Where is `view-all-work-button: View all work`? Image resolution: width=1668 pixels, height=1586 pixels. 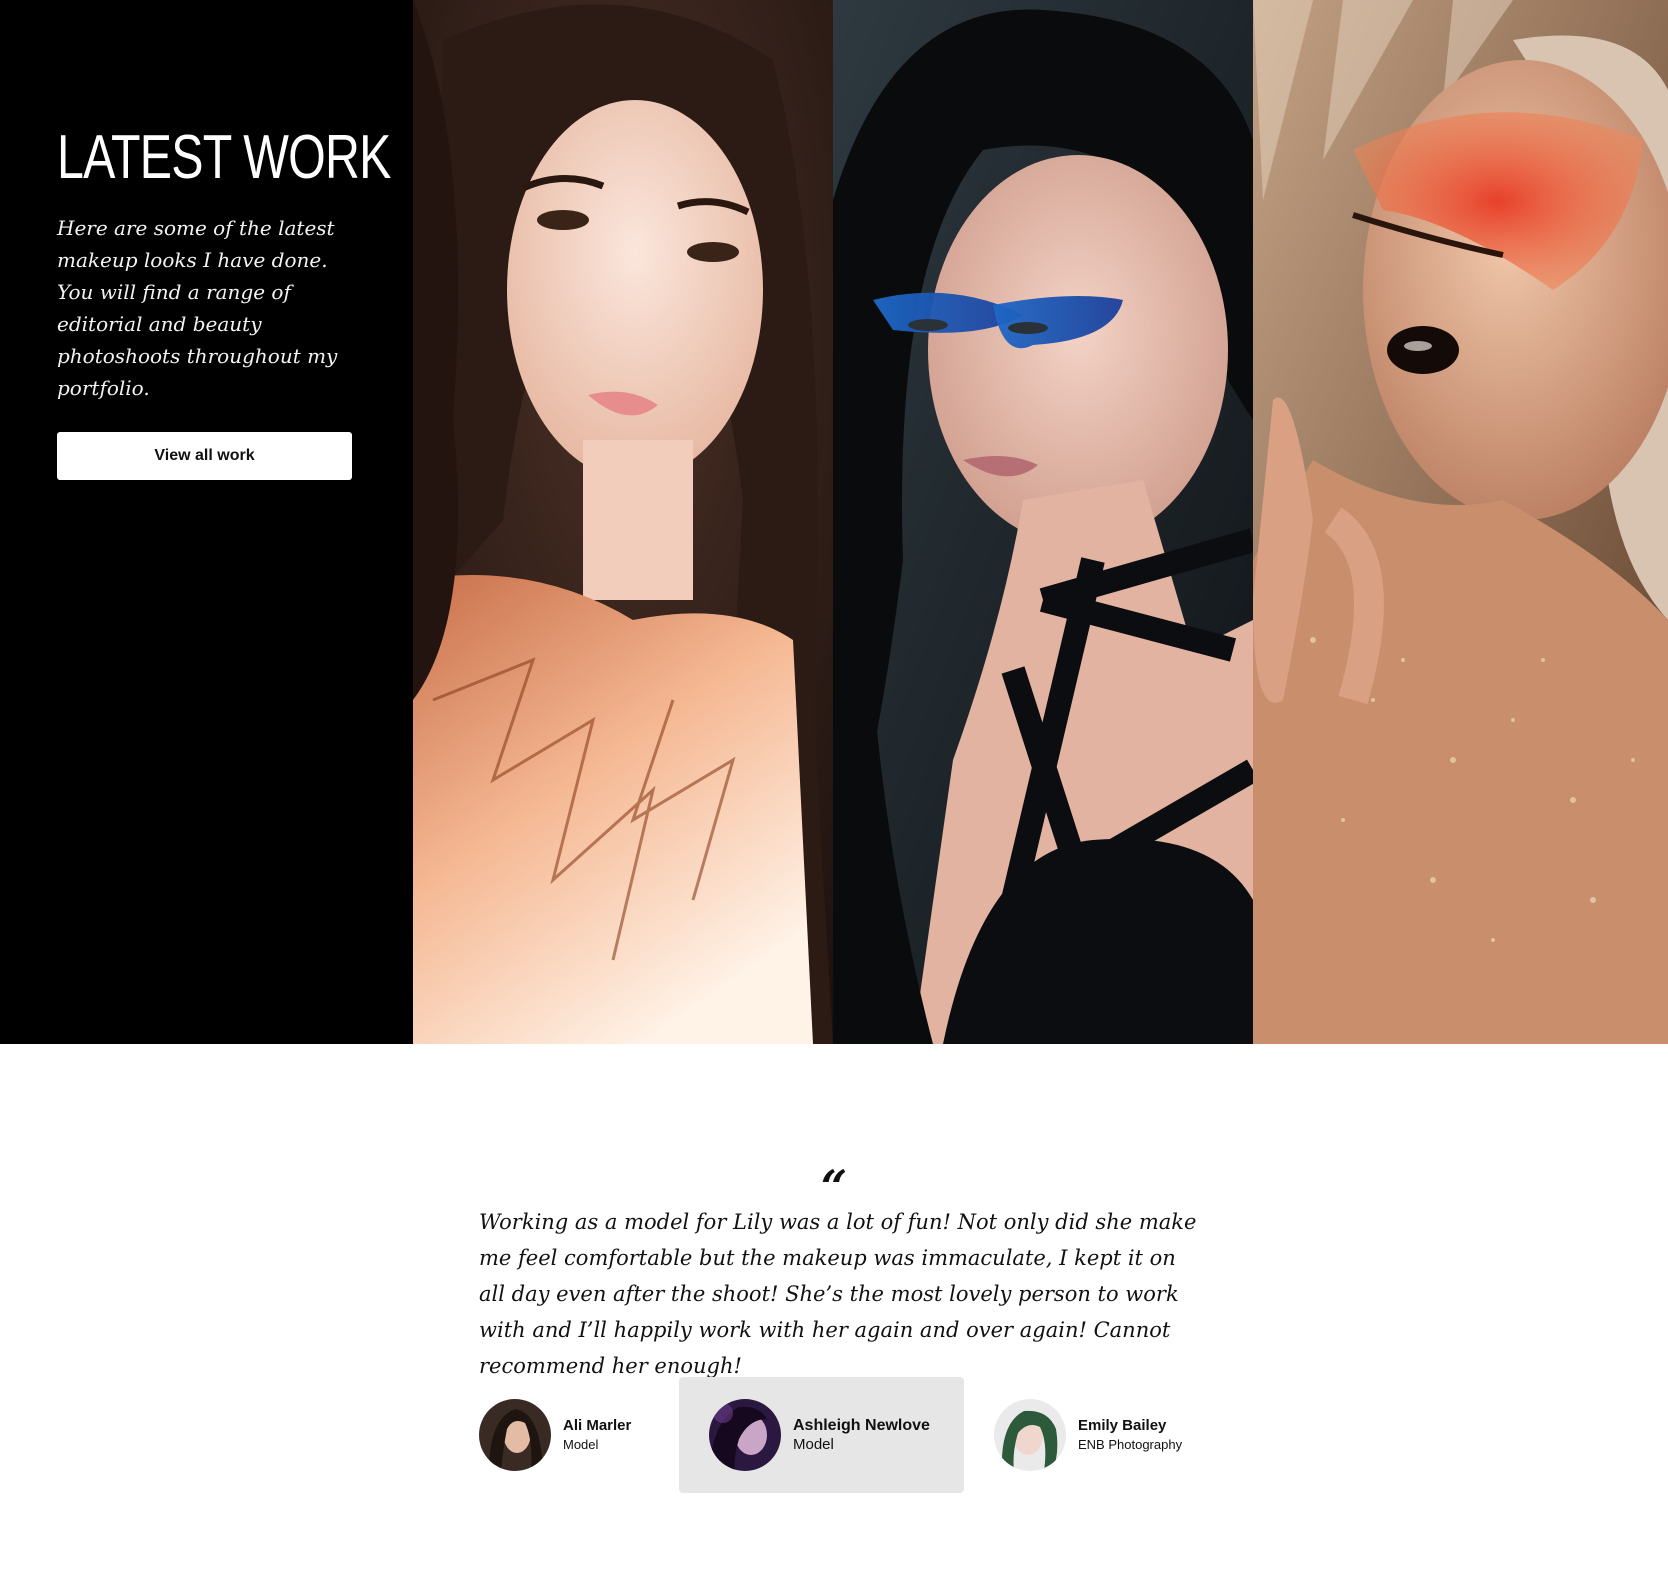
view-all-work-button: View all work is located at coordinates (204, 456).